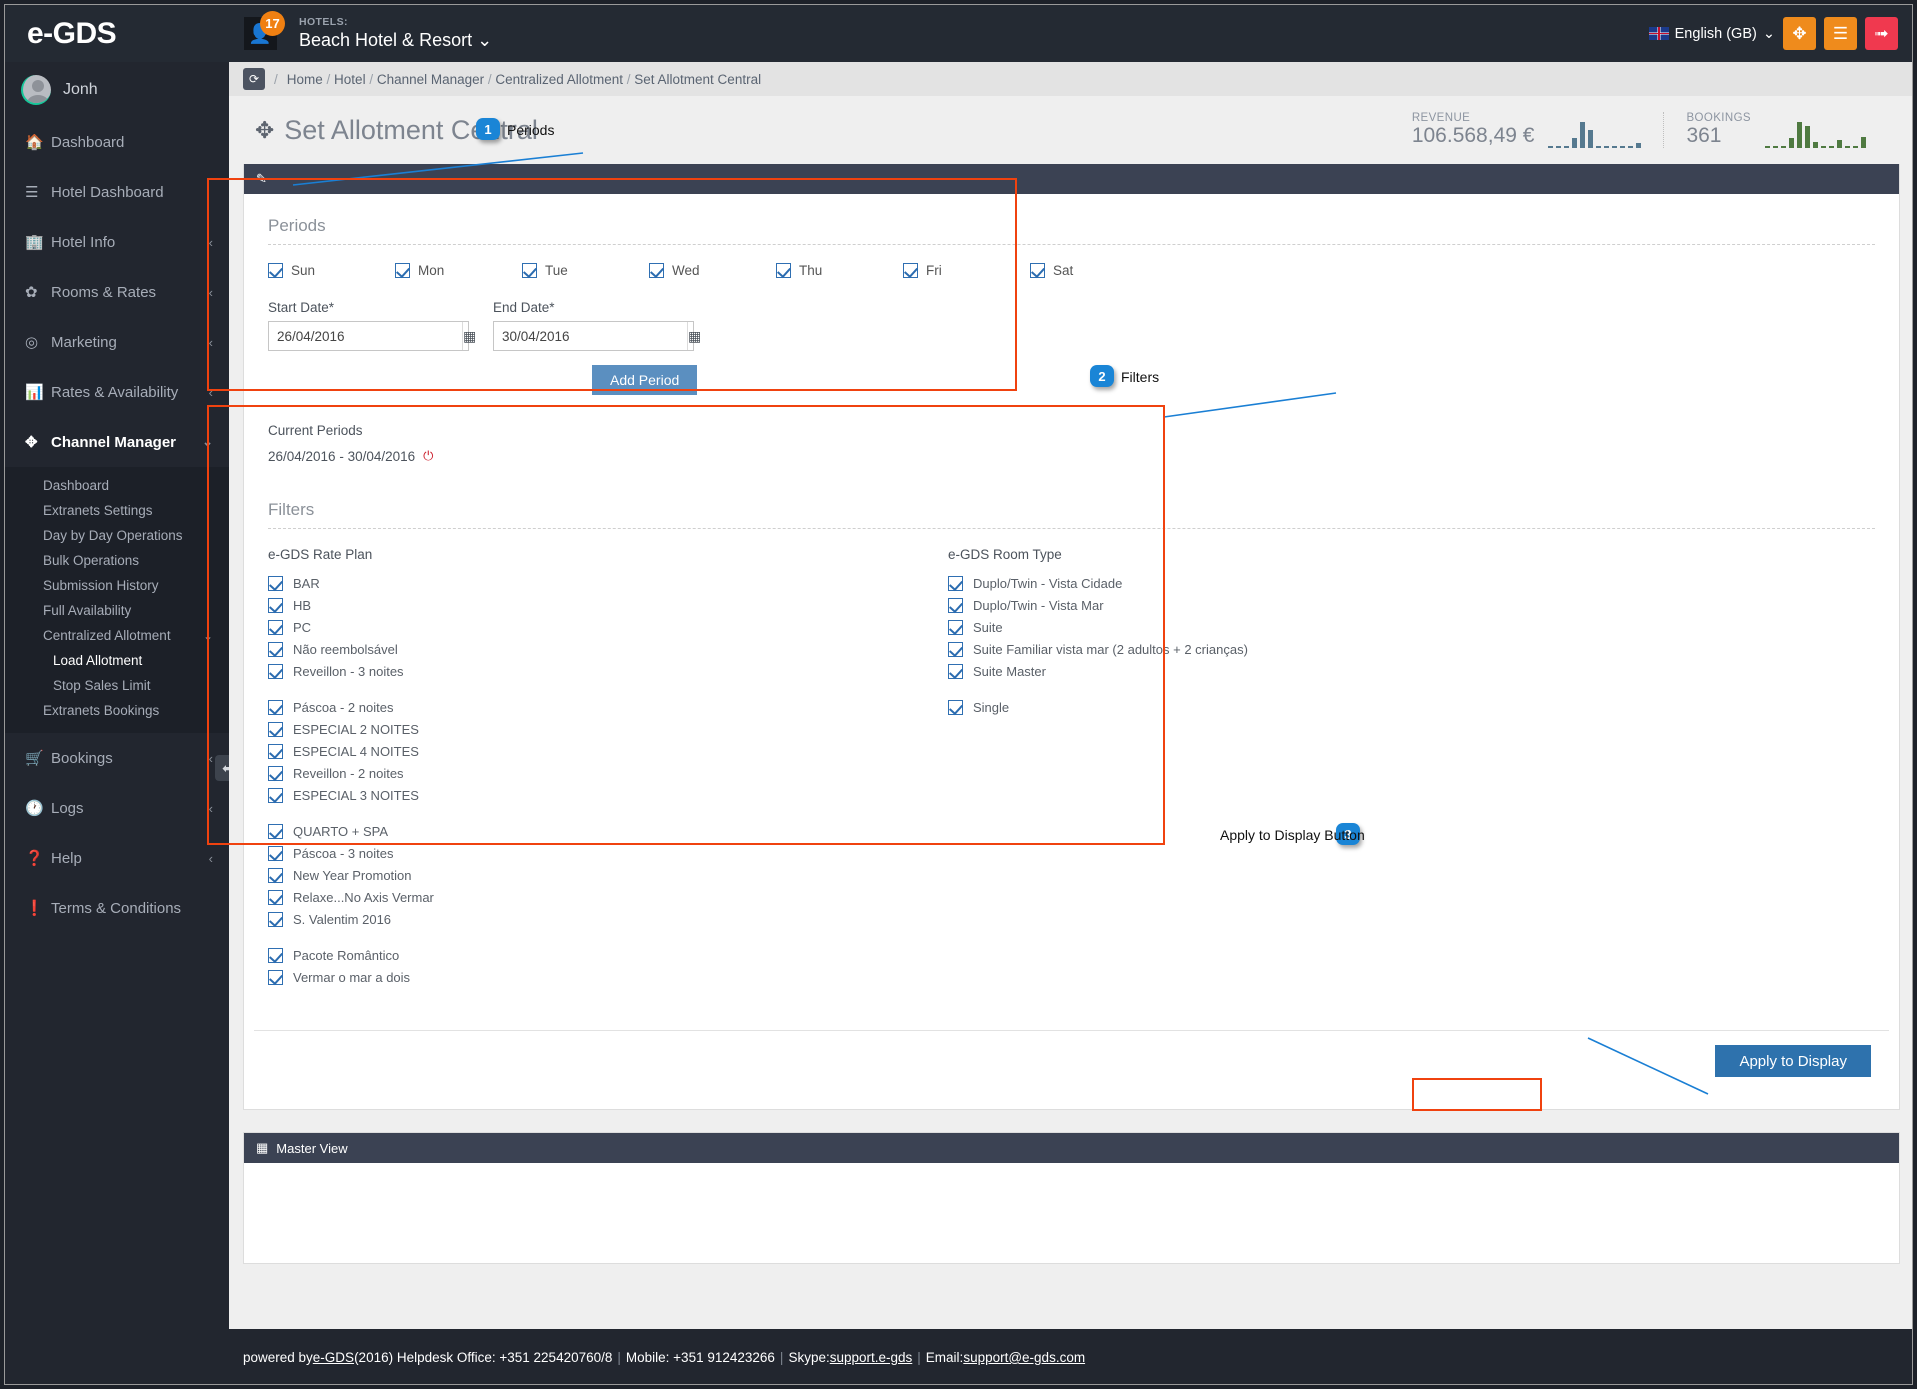 This screenshot has width=1917, height=1389. I want to click on checkbox-suite-familiar-vista-mar-2-adultos-2-crian-as, so click(955, 649).